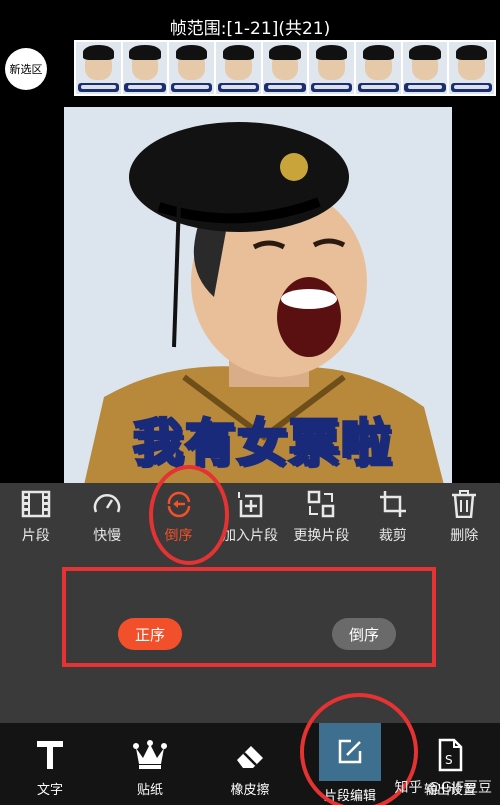 This screenshot has height=805, width=500. What do you see at coordinates (321, 504) in the screenshot?
I see `replace-clip-icon` at bounding box center [321, 504].